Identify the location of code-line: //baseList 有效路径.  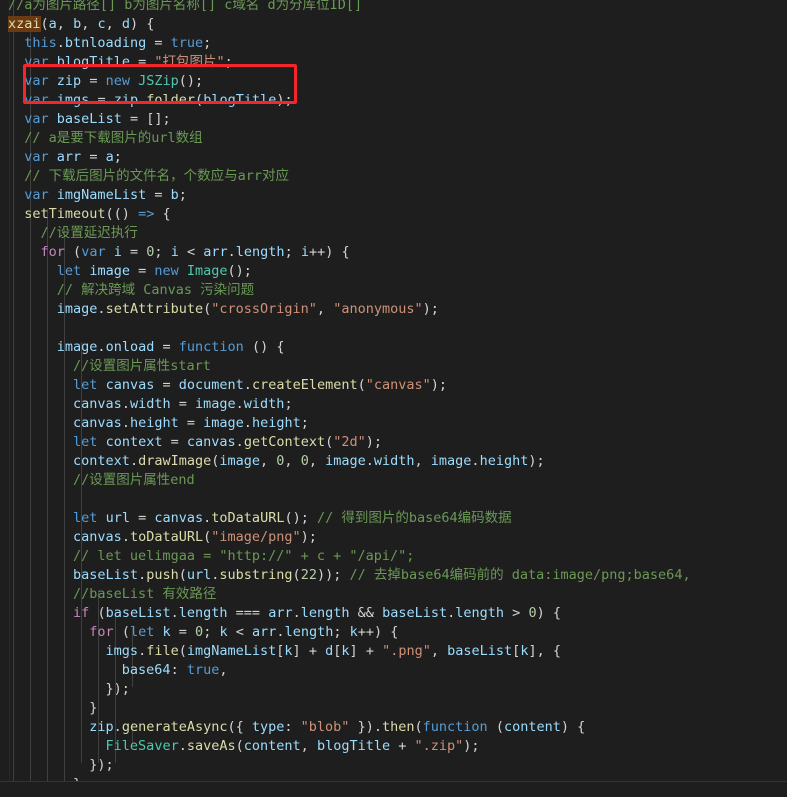
(145, 594).